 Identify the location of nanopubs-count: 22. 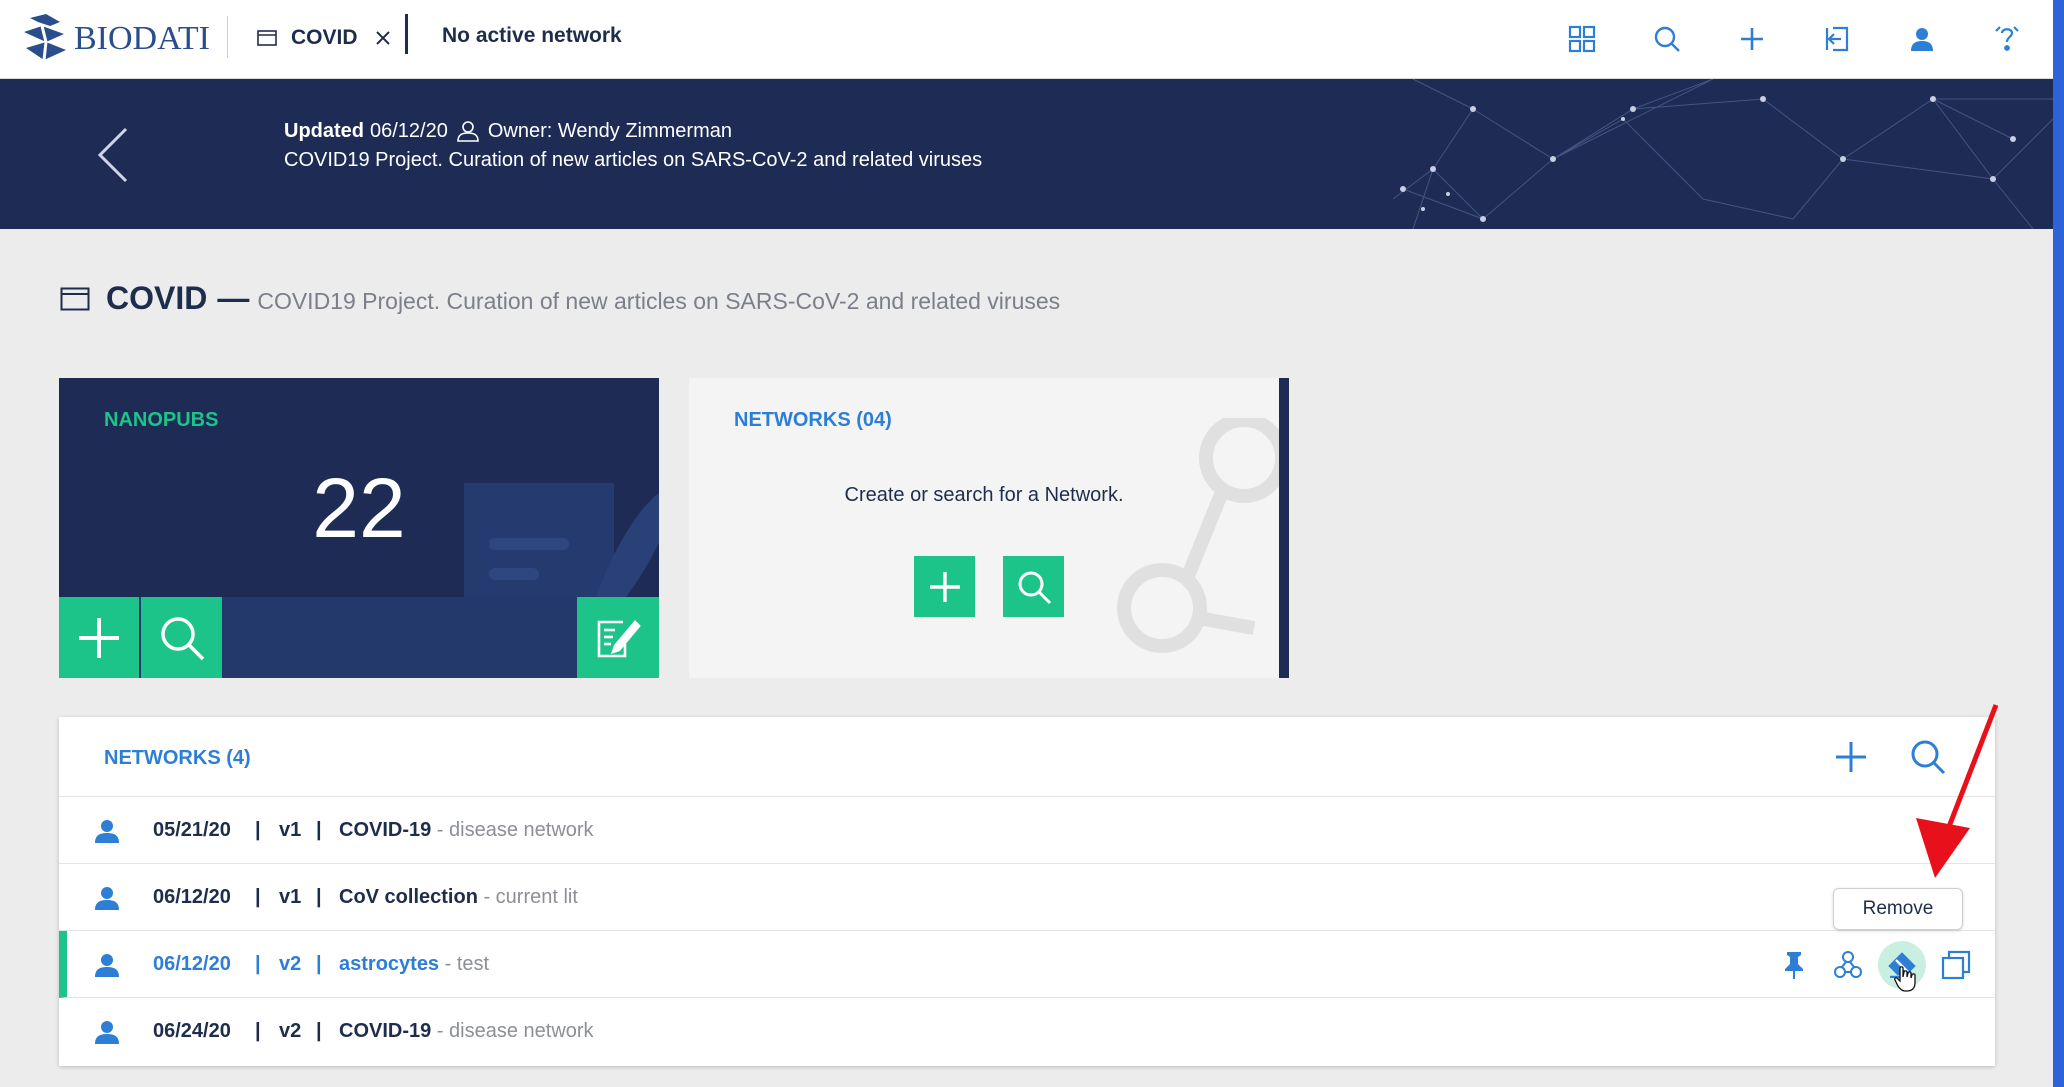
(359, 508).